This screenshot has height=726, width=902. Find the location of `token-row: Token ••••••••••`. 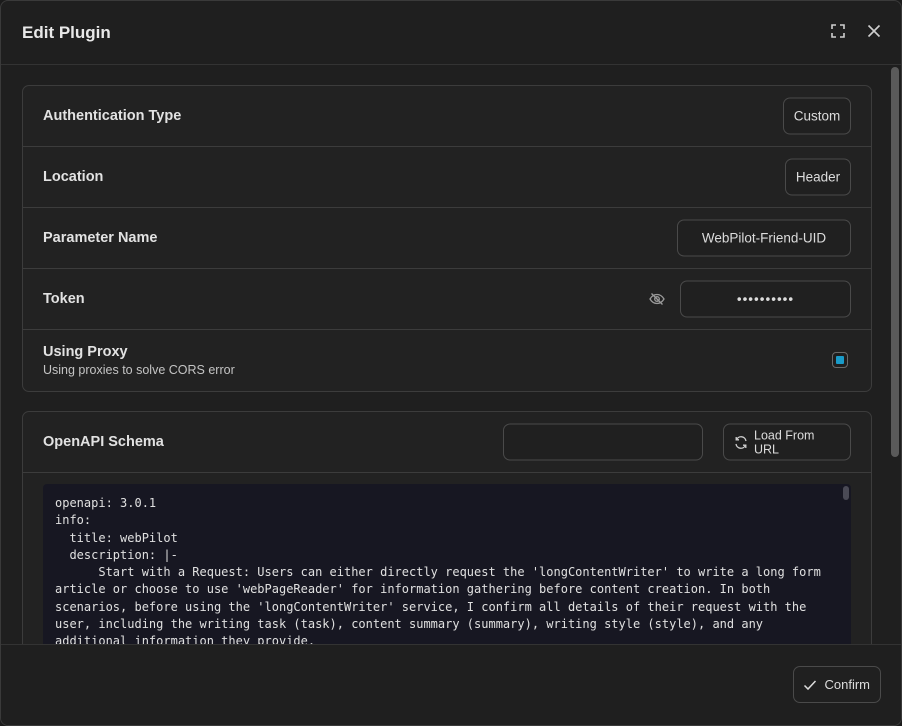

token-row: Token •••••••••• is located at coordinates (447, 299).